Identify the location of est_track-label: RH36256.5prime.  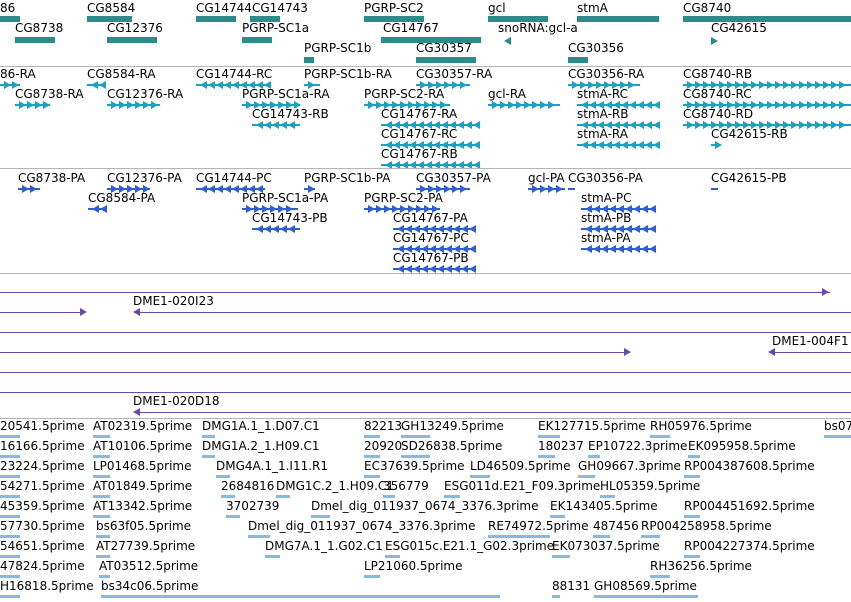
(701, 566).